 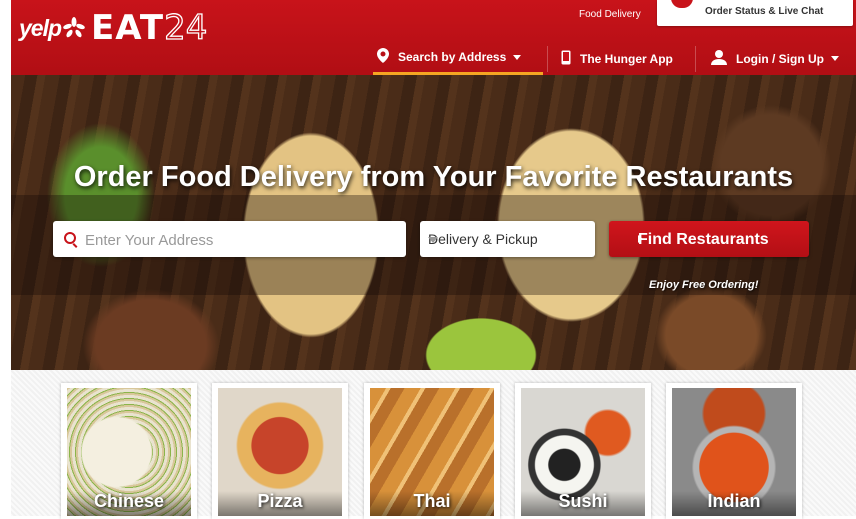 I want to click on category-card-chinese: Chinese, so click(x=129, y=451).